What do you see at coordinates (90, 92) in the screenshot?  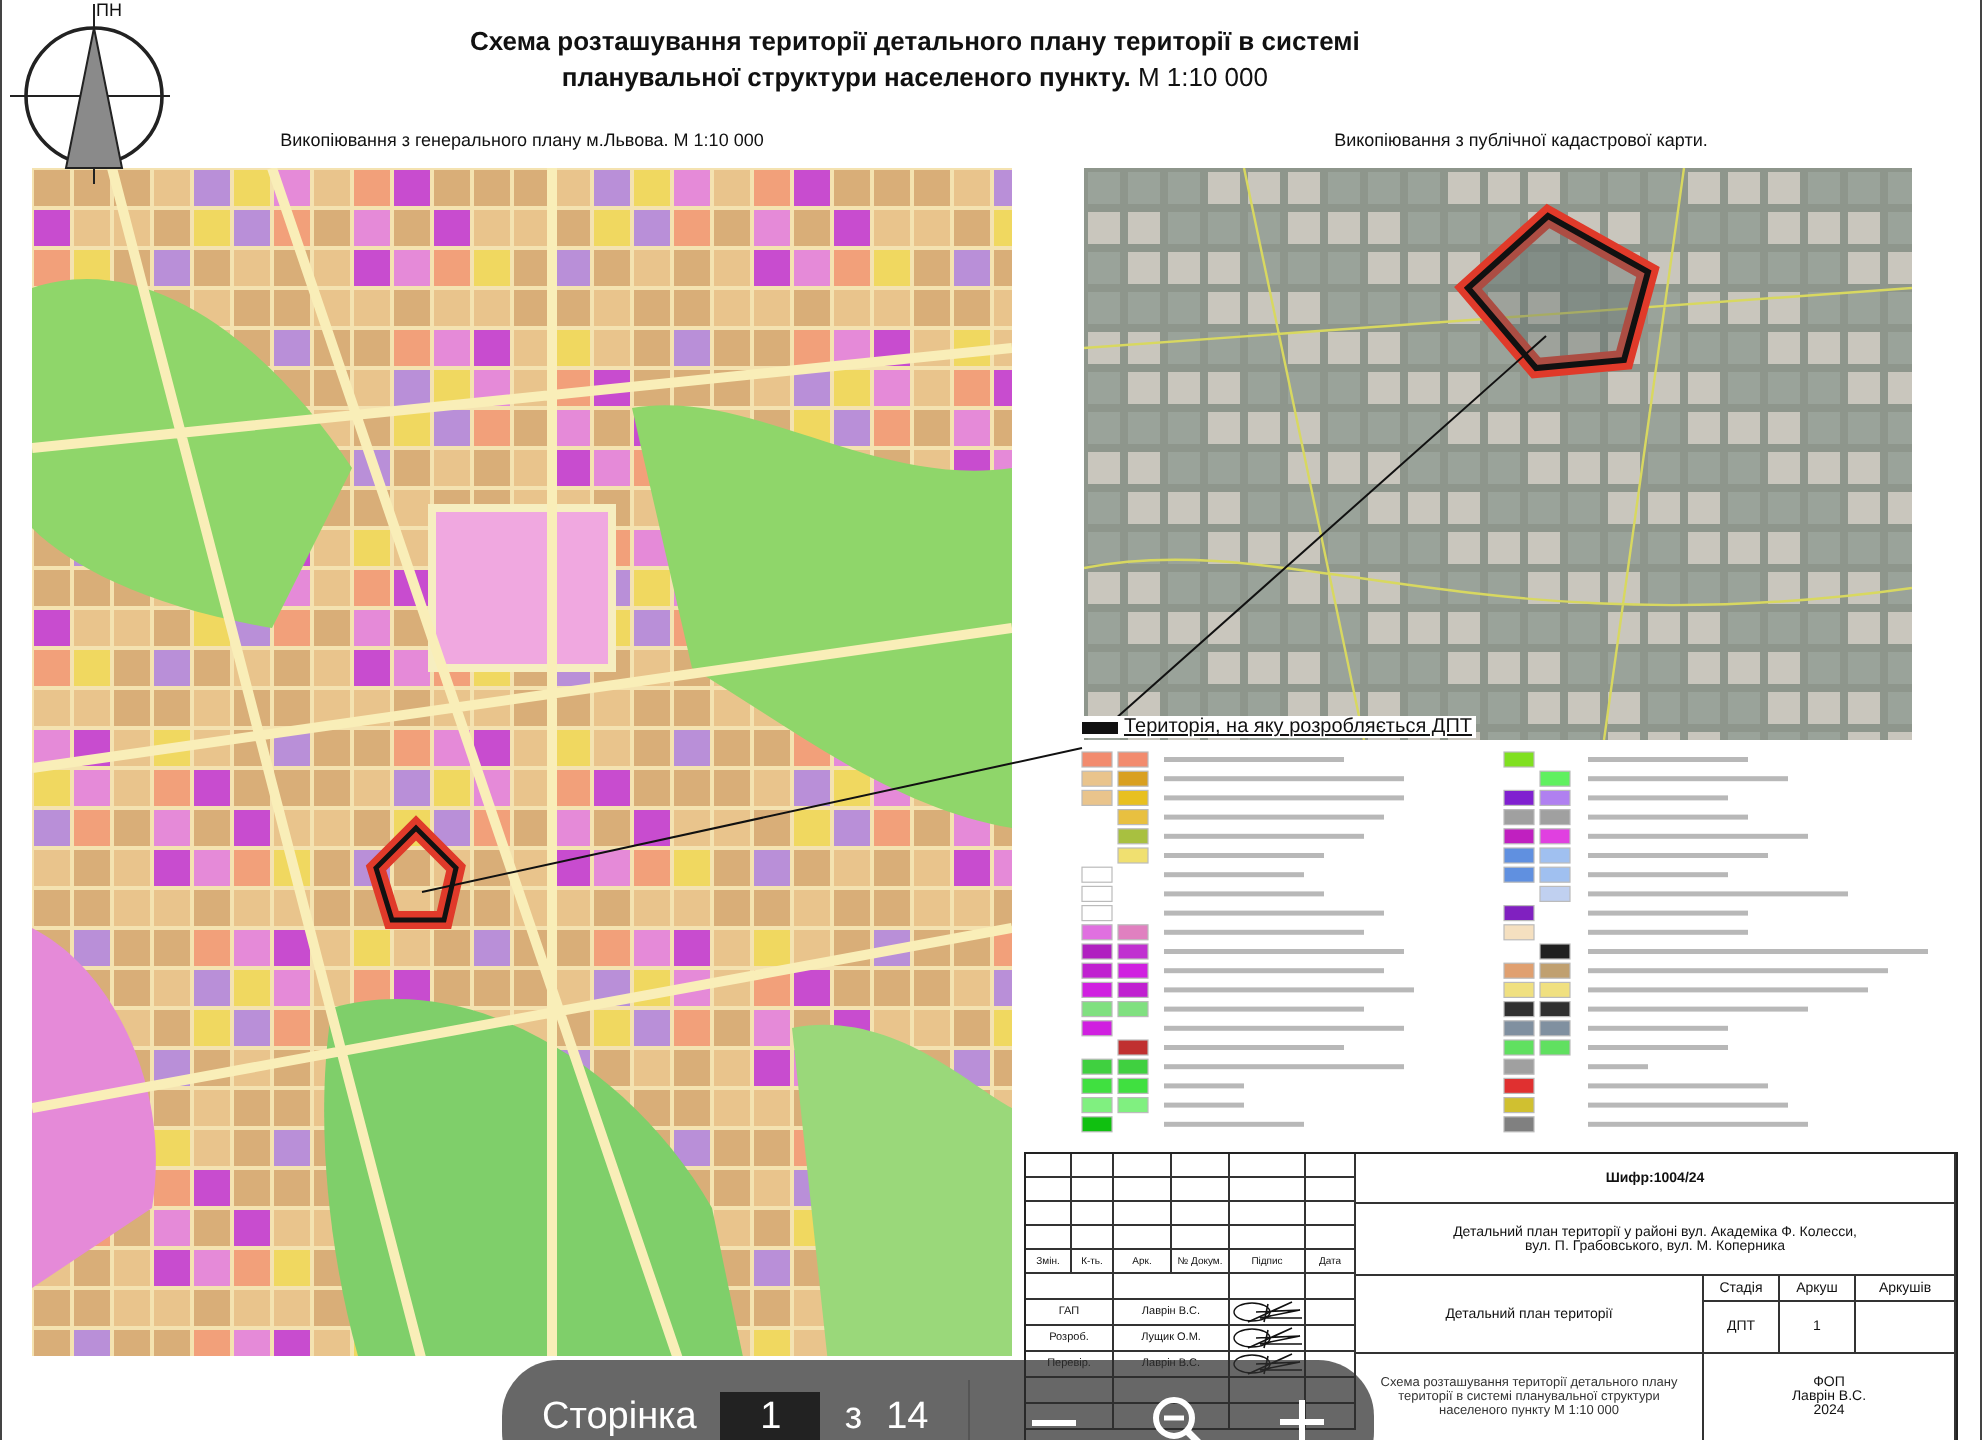 I see `north-arrow-icon` at bounding box center [90, 92].